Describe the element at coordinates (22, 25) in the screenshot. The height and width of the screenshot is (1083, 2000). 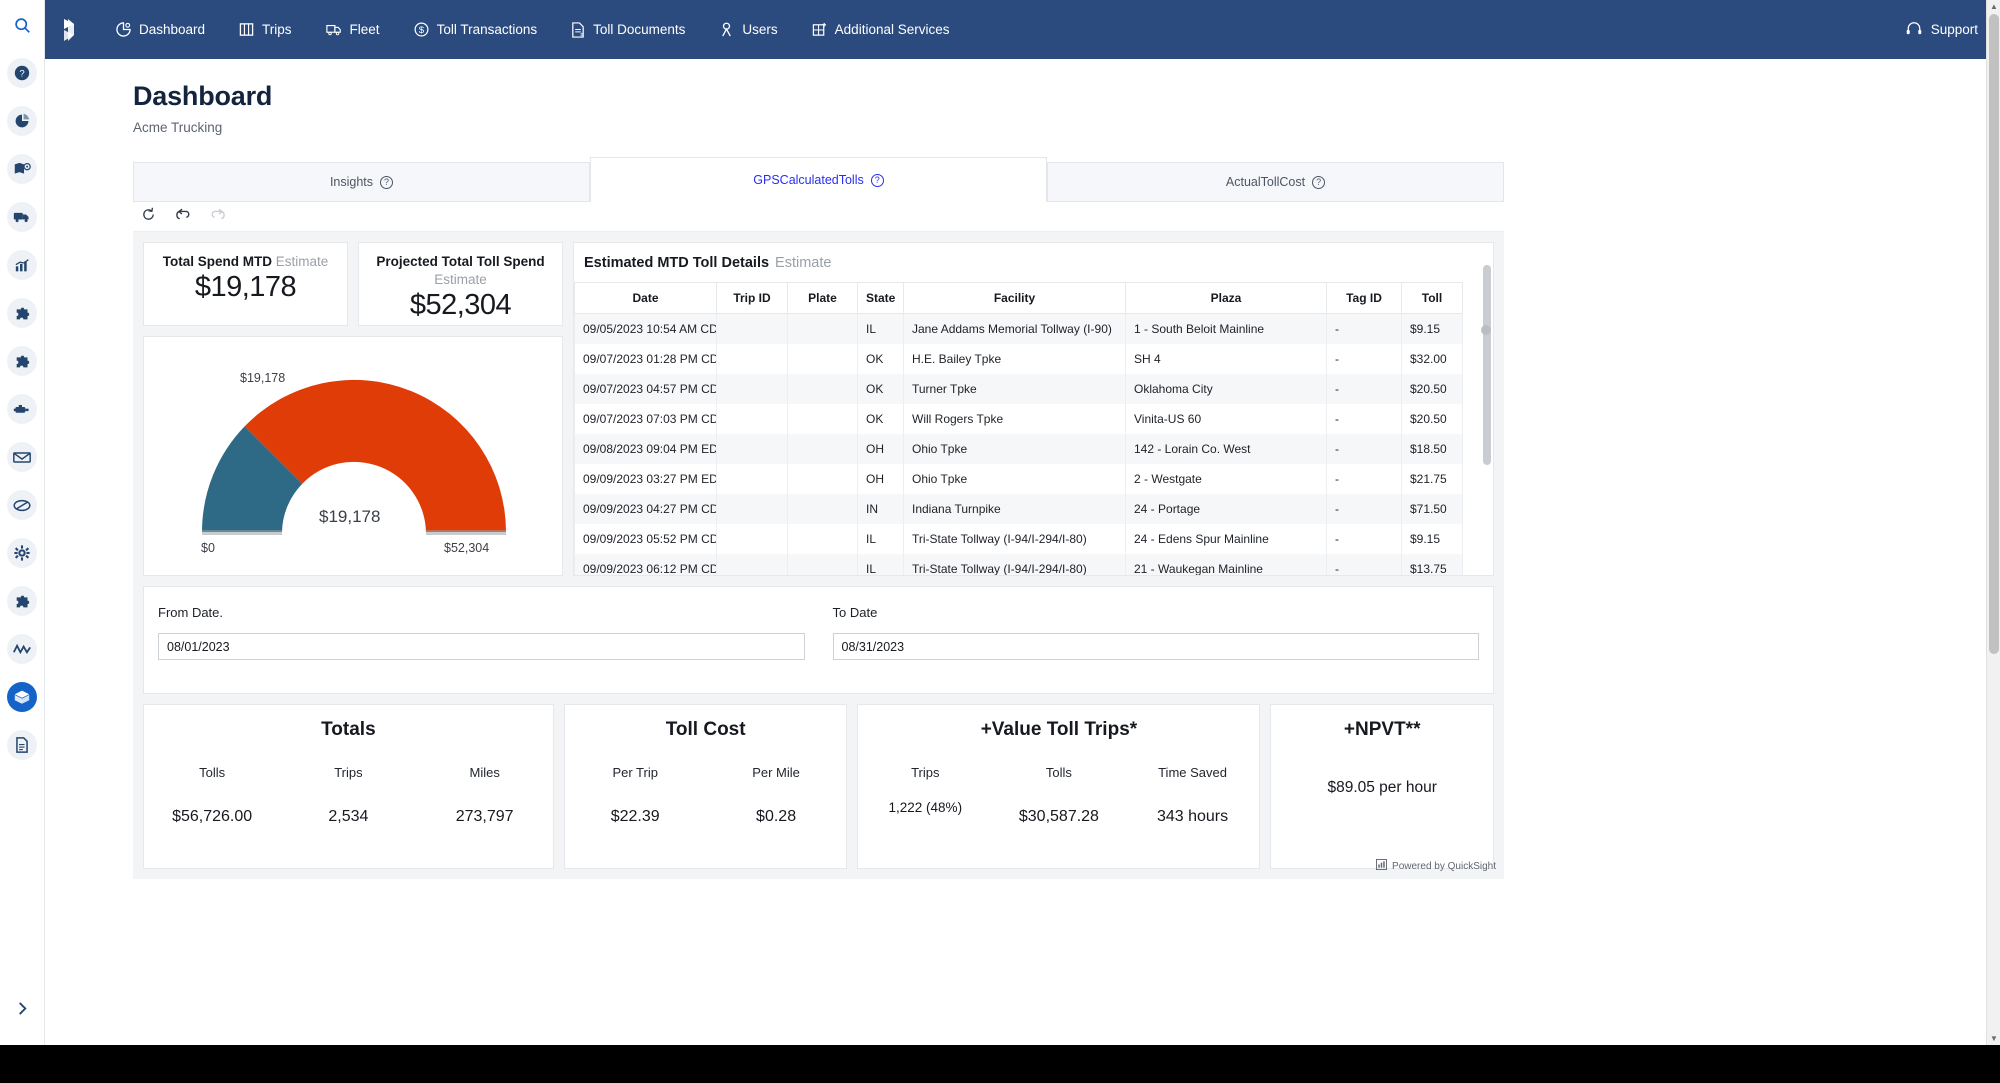
I see `search-icon` at that location.